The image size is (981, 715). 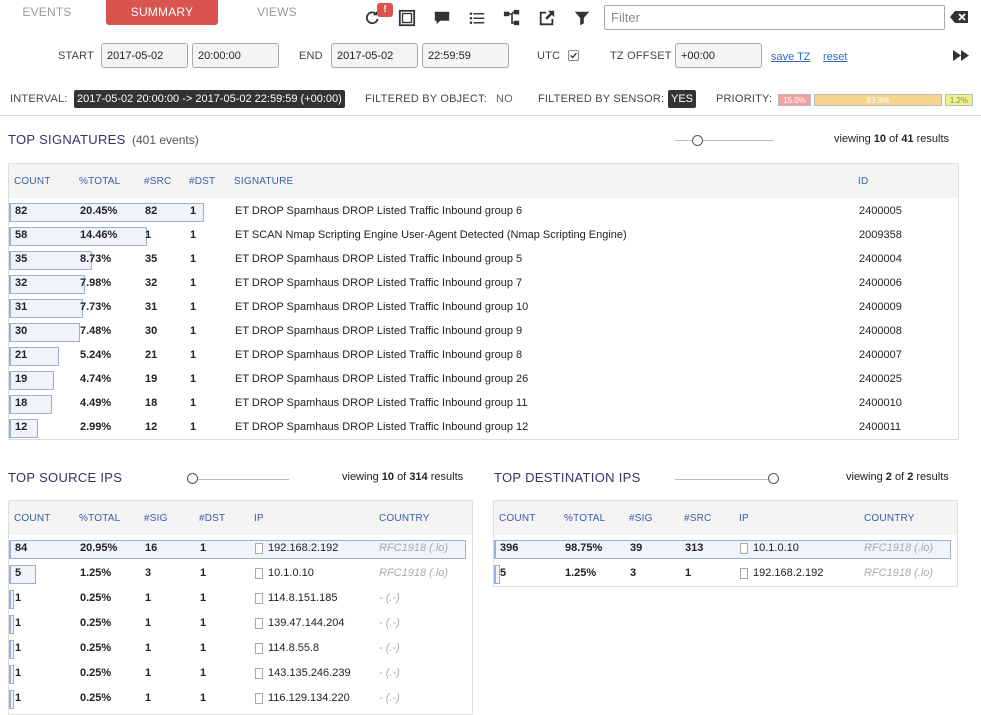 What do you see at coordinates (547, 18) in the screenshot?
I see `external-link-icon` at bounding box center [547, 18].